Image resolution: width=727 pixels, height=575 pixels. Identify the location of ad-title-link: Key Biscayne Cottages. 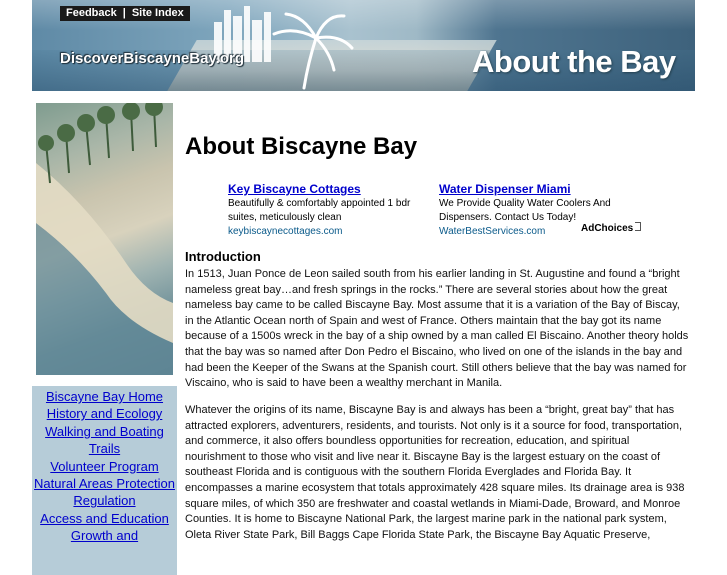
(323, 189).